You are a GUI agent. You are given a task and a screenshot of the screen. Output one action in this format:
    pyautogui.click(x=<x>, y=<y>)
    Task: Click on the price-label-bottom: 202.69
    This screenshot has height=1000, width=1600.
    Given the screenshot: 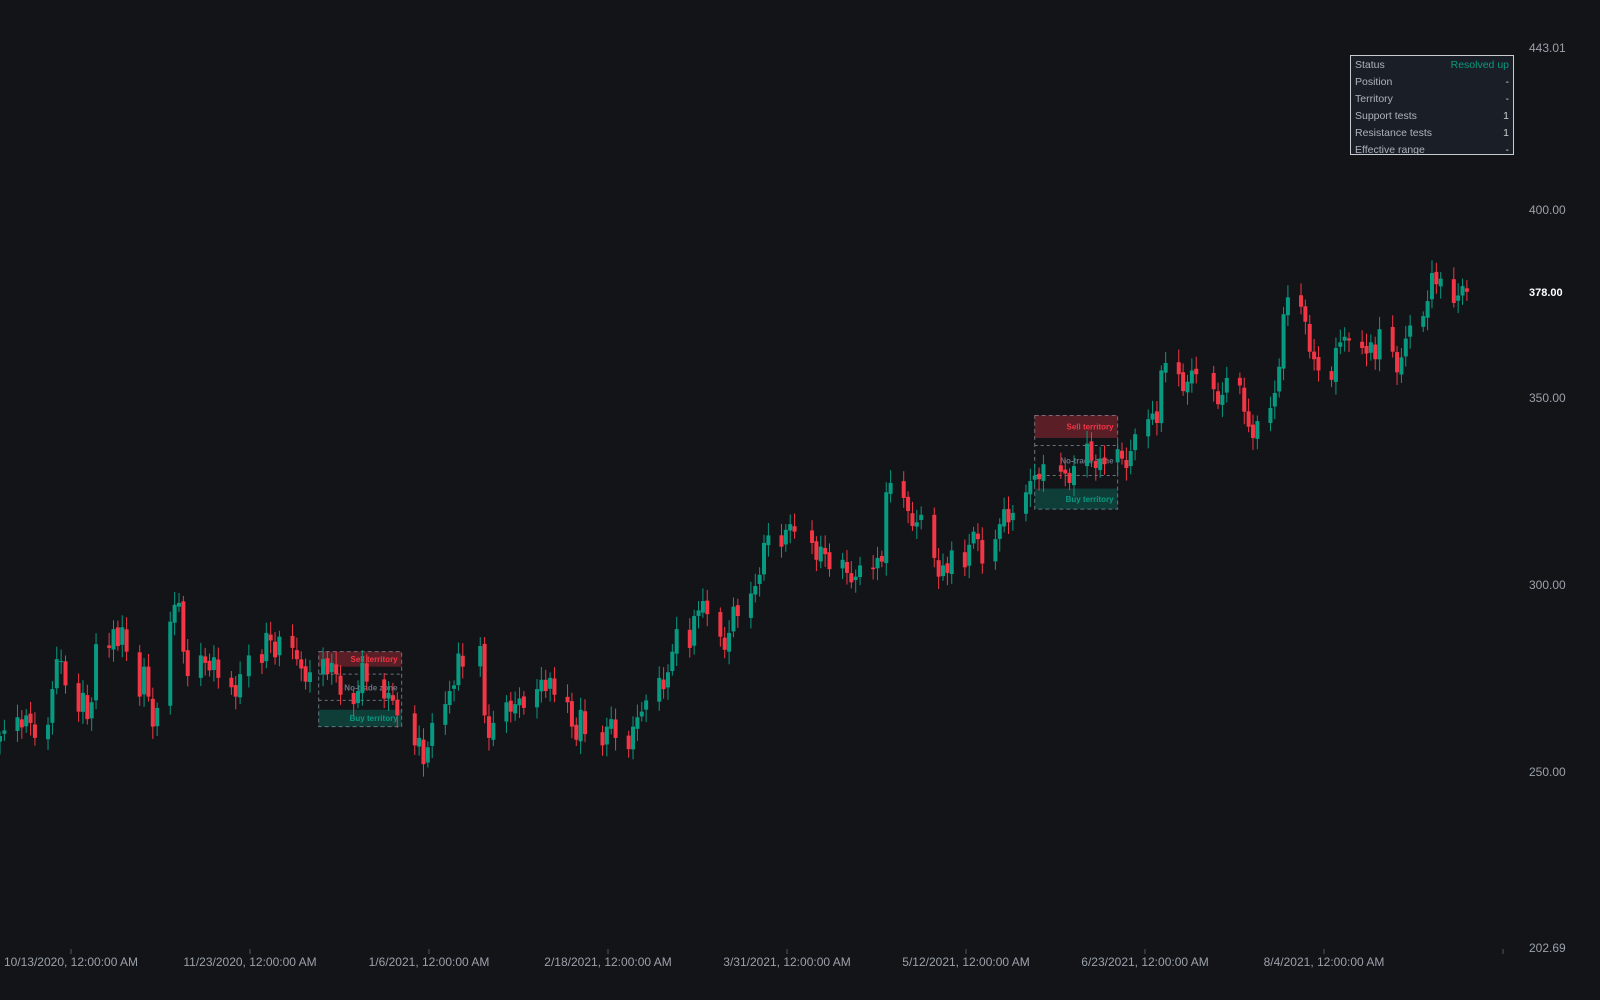 What is the action you would take?
    pyautogui.click(x=1547, y=948)
    